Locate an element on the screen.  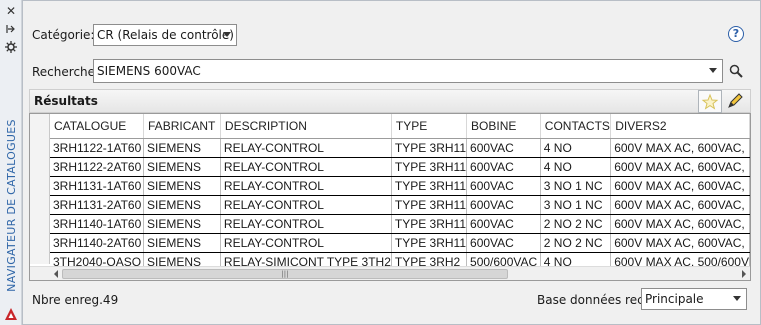
category-label: Catégorie: is located at coordinates (63, 35).